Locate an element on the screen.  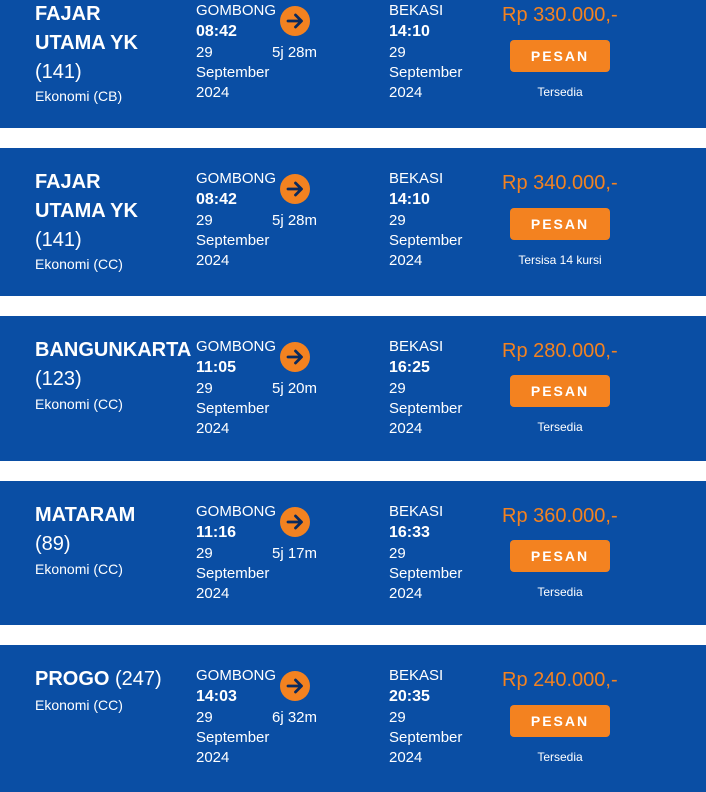
train-name: PROGO (247) is located at coordinates (120, 679).